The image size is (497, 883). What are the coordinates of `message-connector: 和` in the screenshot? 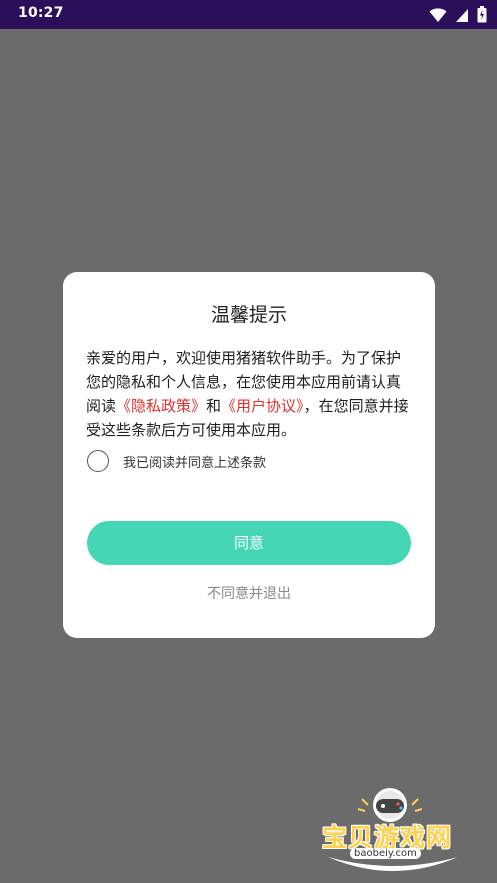 It's located at (214, 406).